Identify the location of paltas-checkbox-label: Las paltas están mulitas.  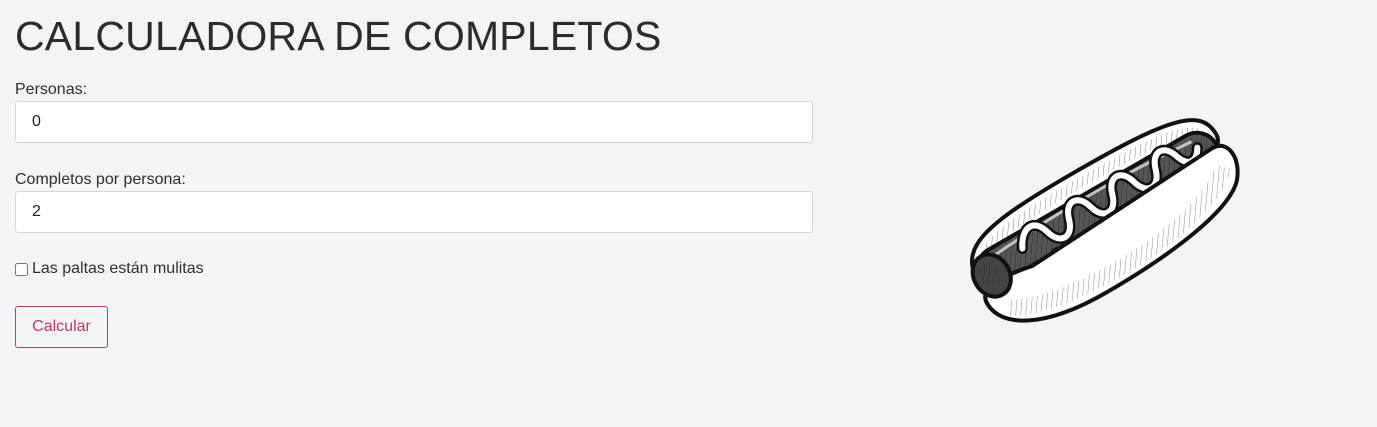
(118, 269).